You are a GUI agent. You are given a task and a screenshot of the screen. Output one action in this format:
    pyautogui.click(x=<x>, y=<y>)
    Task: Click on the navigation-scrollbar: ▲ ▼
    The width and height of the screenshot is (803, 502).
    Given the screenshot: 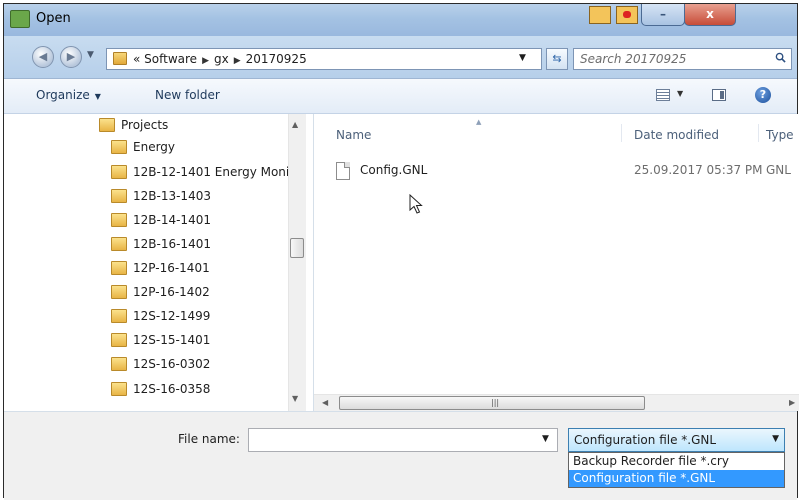 What is the action you would take?
    pyautogui.click(x=297, y=262)
    